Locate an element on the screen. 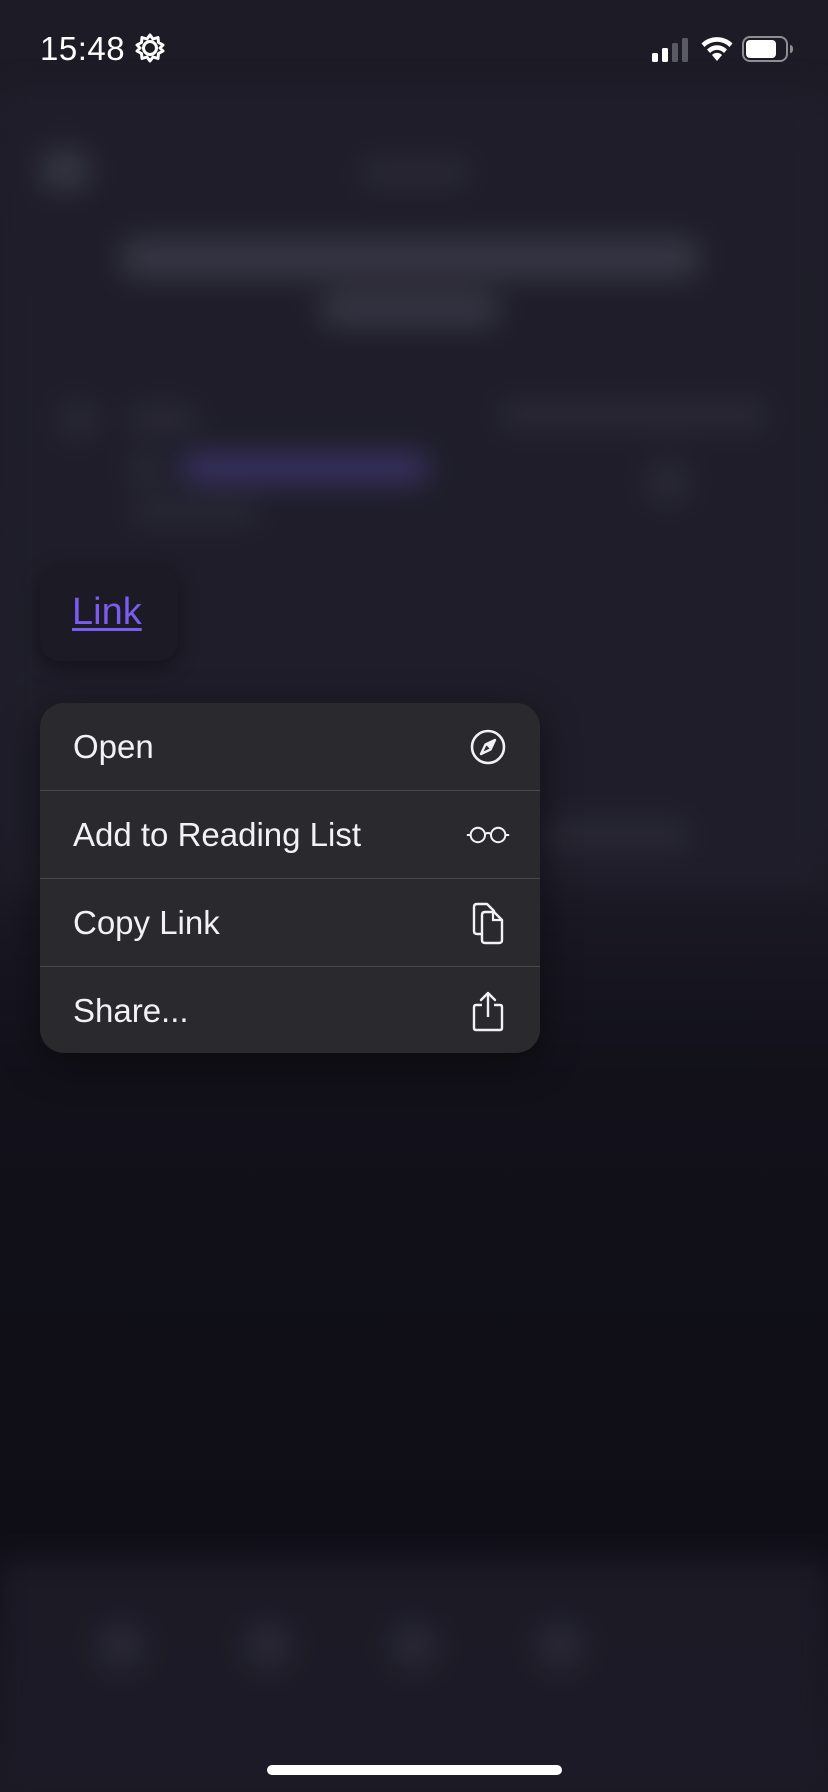 This screenshot has width=828, height=1792. cellular-signal-icon is located at coordinates (671, 50).